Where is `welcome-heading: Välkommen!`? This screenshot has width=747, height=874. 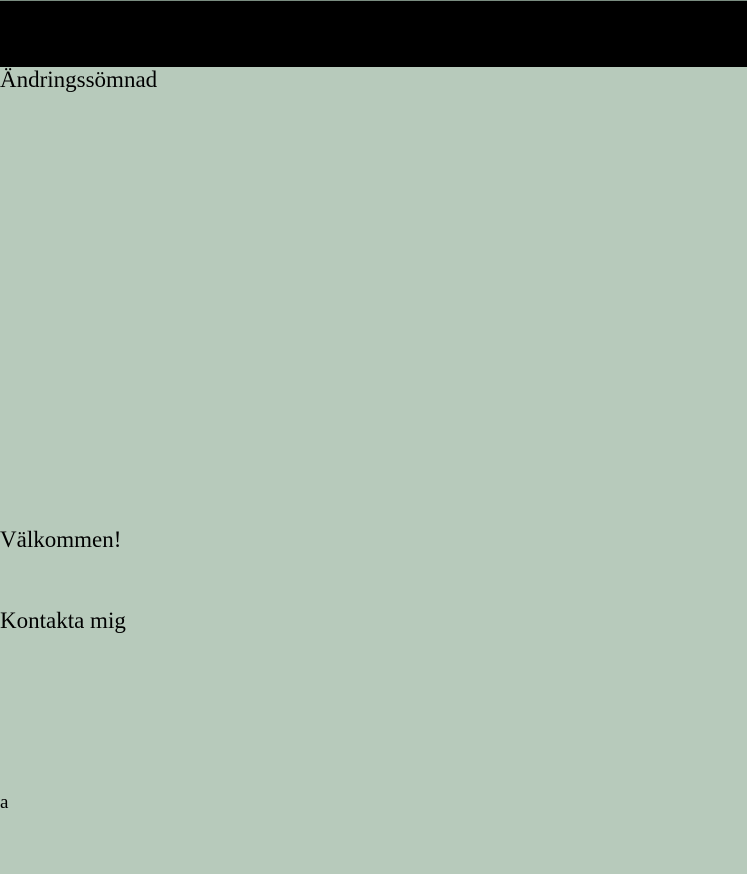
welcome-heading: Välkommen! is located at coordinates (61, 539).